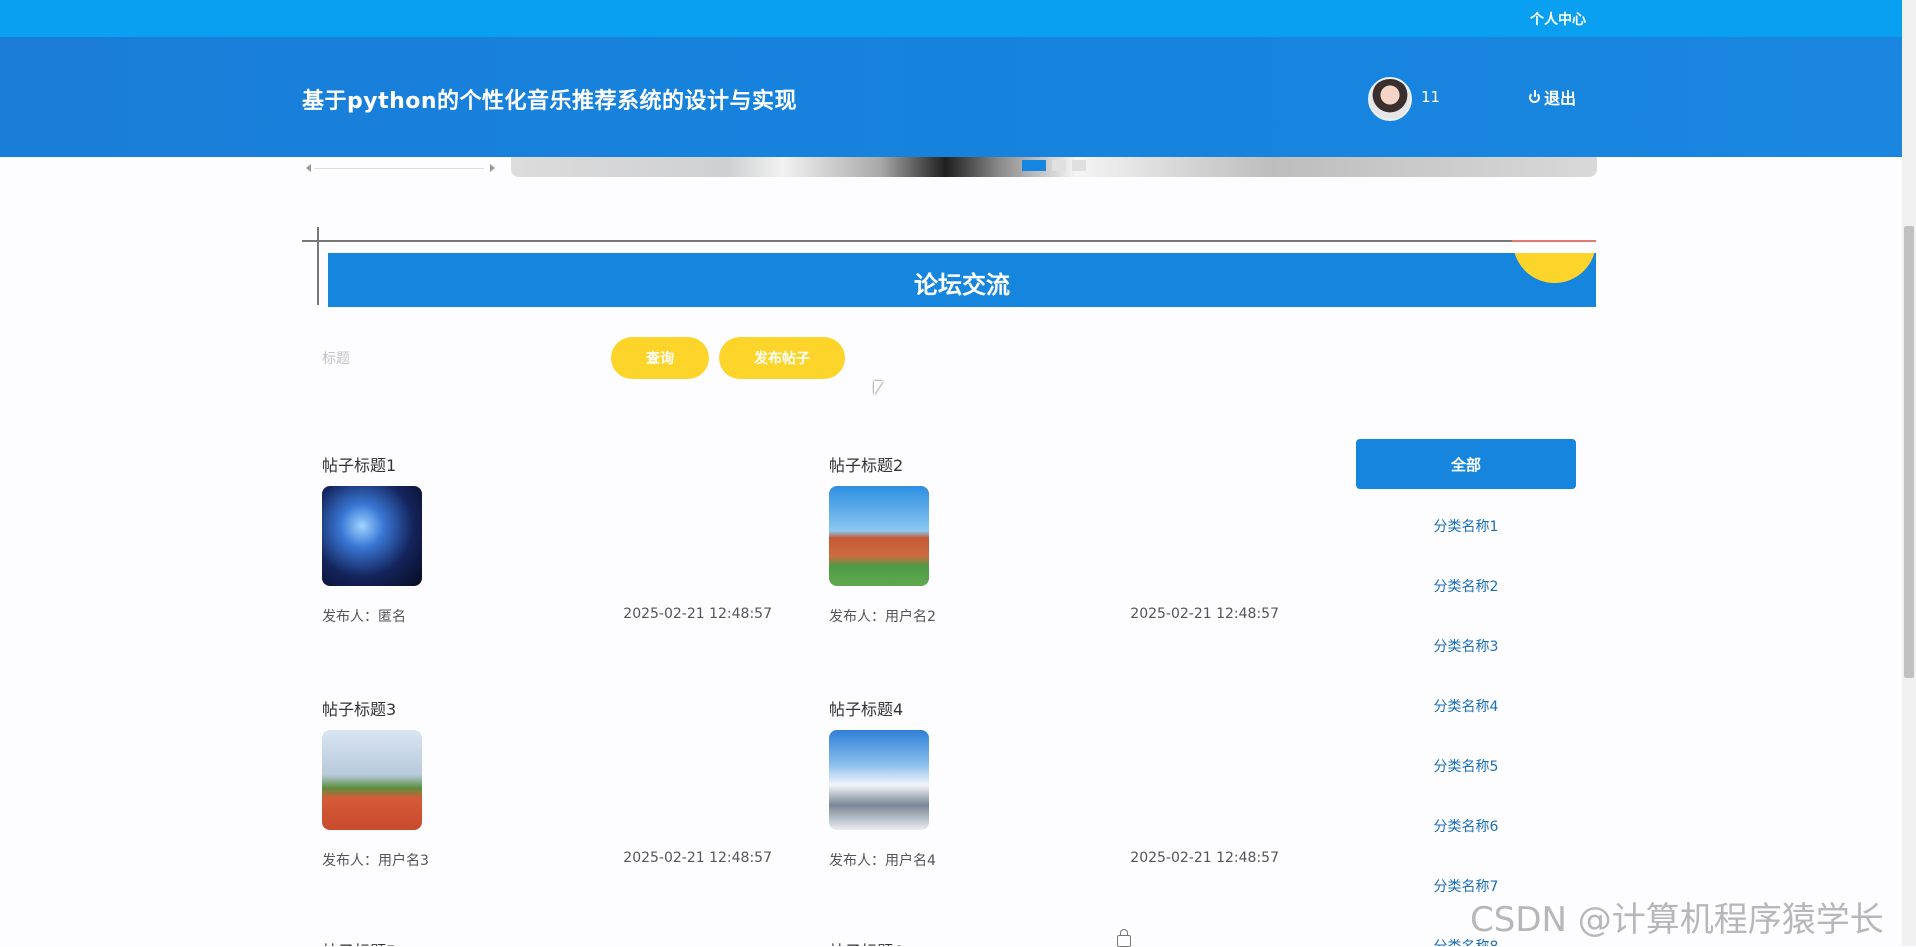 This screenshot has height=947, width=1916. I want to click on logout-button: 退出, so click(1552, 97).